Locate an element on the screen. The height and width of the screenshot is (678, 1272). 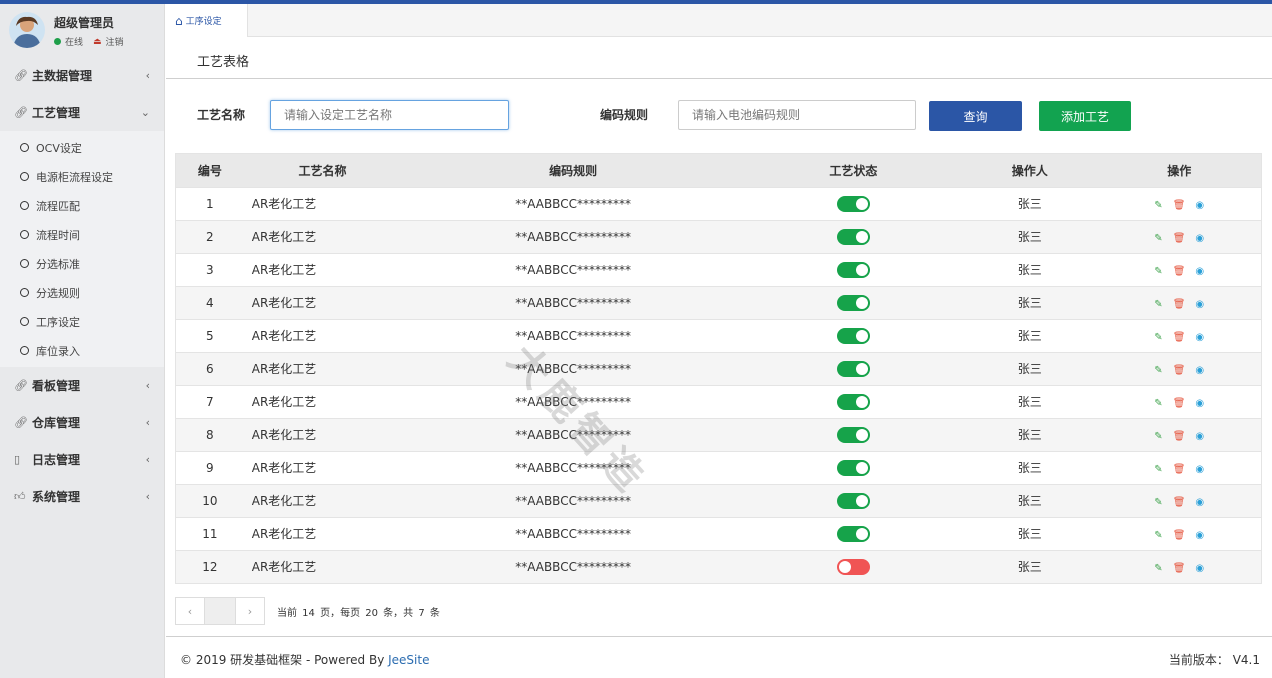
sub-item-power-flow: 电源柜流程设定 is located at coordinates (82, 176).